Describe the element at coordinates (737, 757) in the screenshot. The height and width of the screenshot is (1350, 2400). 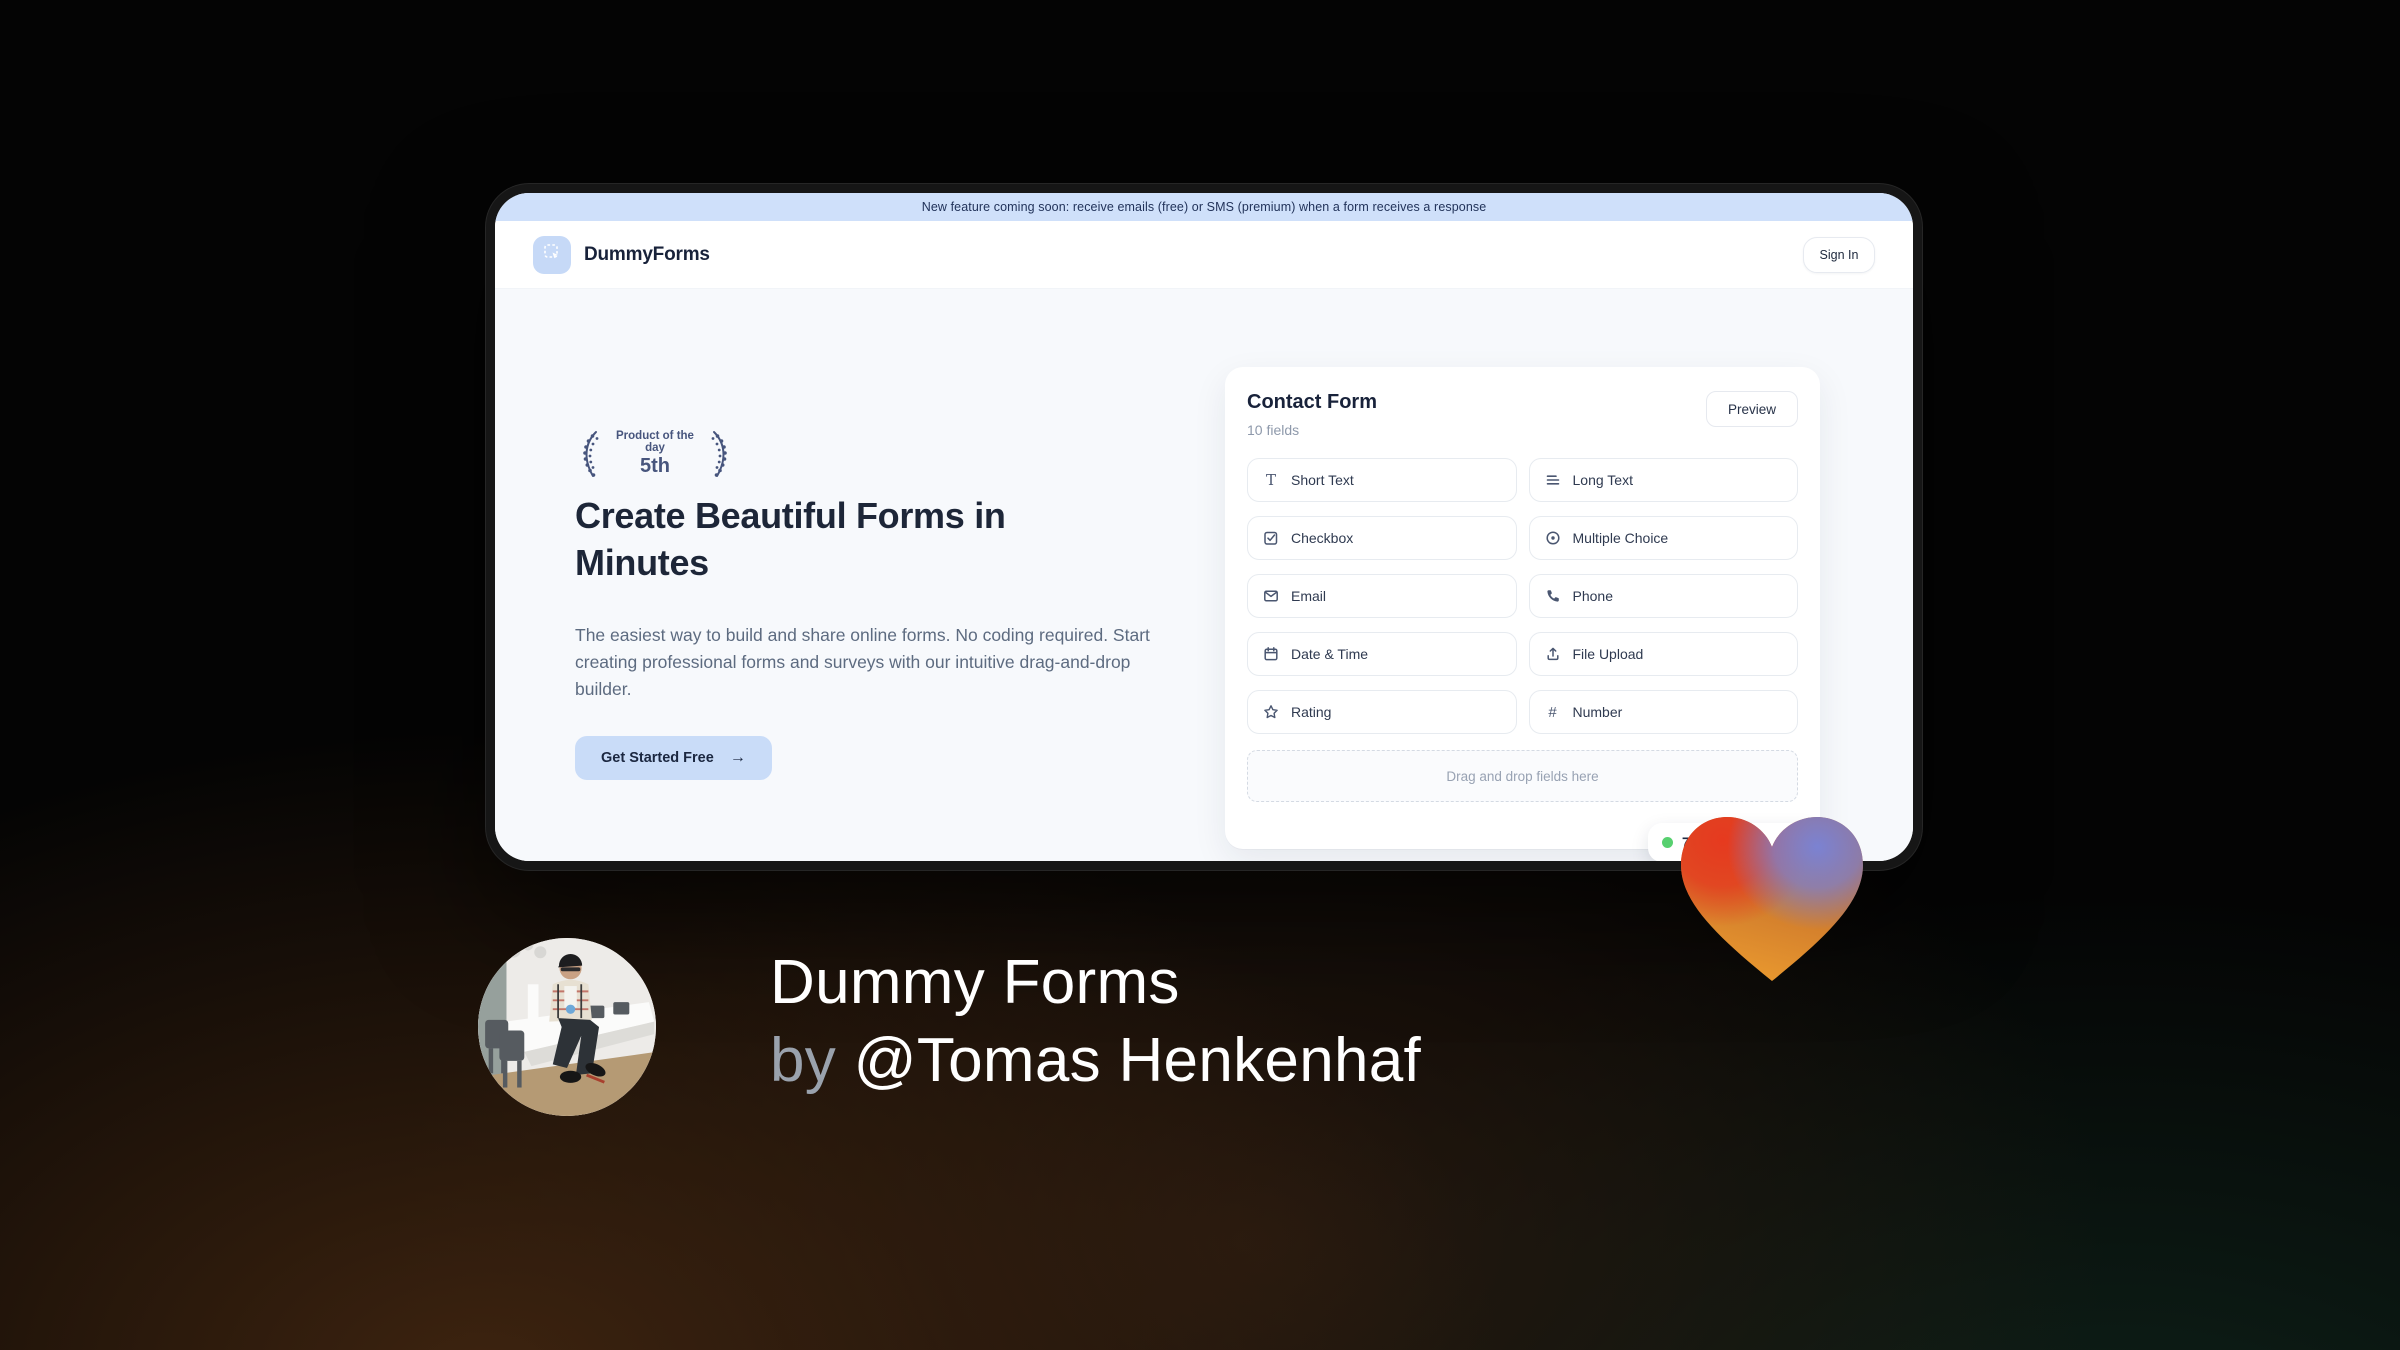
I see `arrow-right-icon: →` at that location.